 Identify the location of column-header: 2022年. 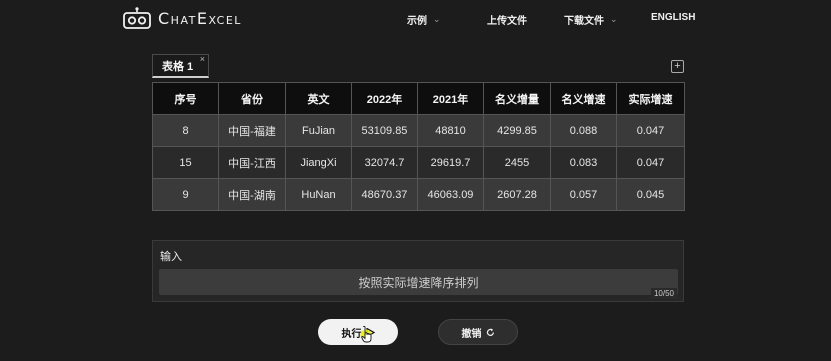
(384, 98).